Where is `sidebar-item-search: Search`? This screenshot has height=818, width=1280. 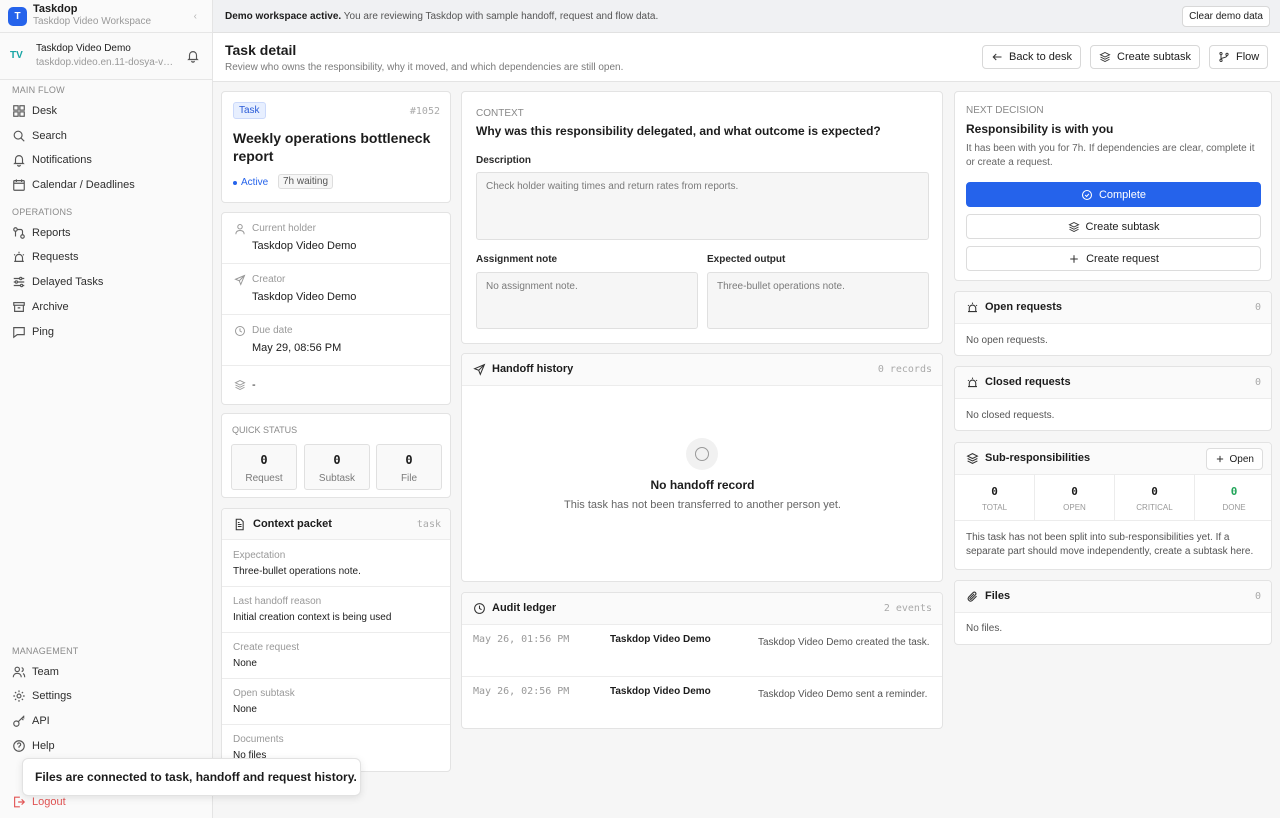 sidebar-item-search: Search is located at coordinates (39, 136).